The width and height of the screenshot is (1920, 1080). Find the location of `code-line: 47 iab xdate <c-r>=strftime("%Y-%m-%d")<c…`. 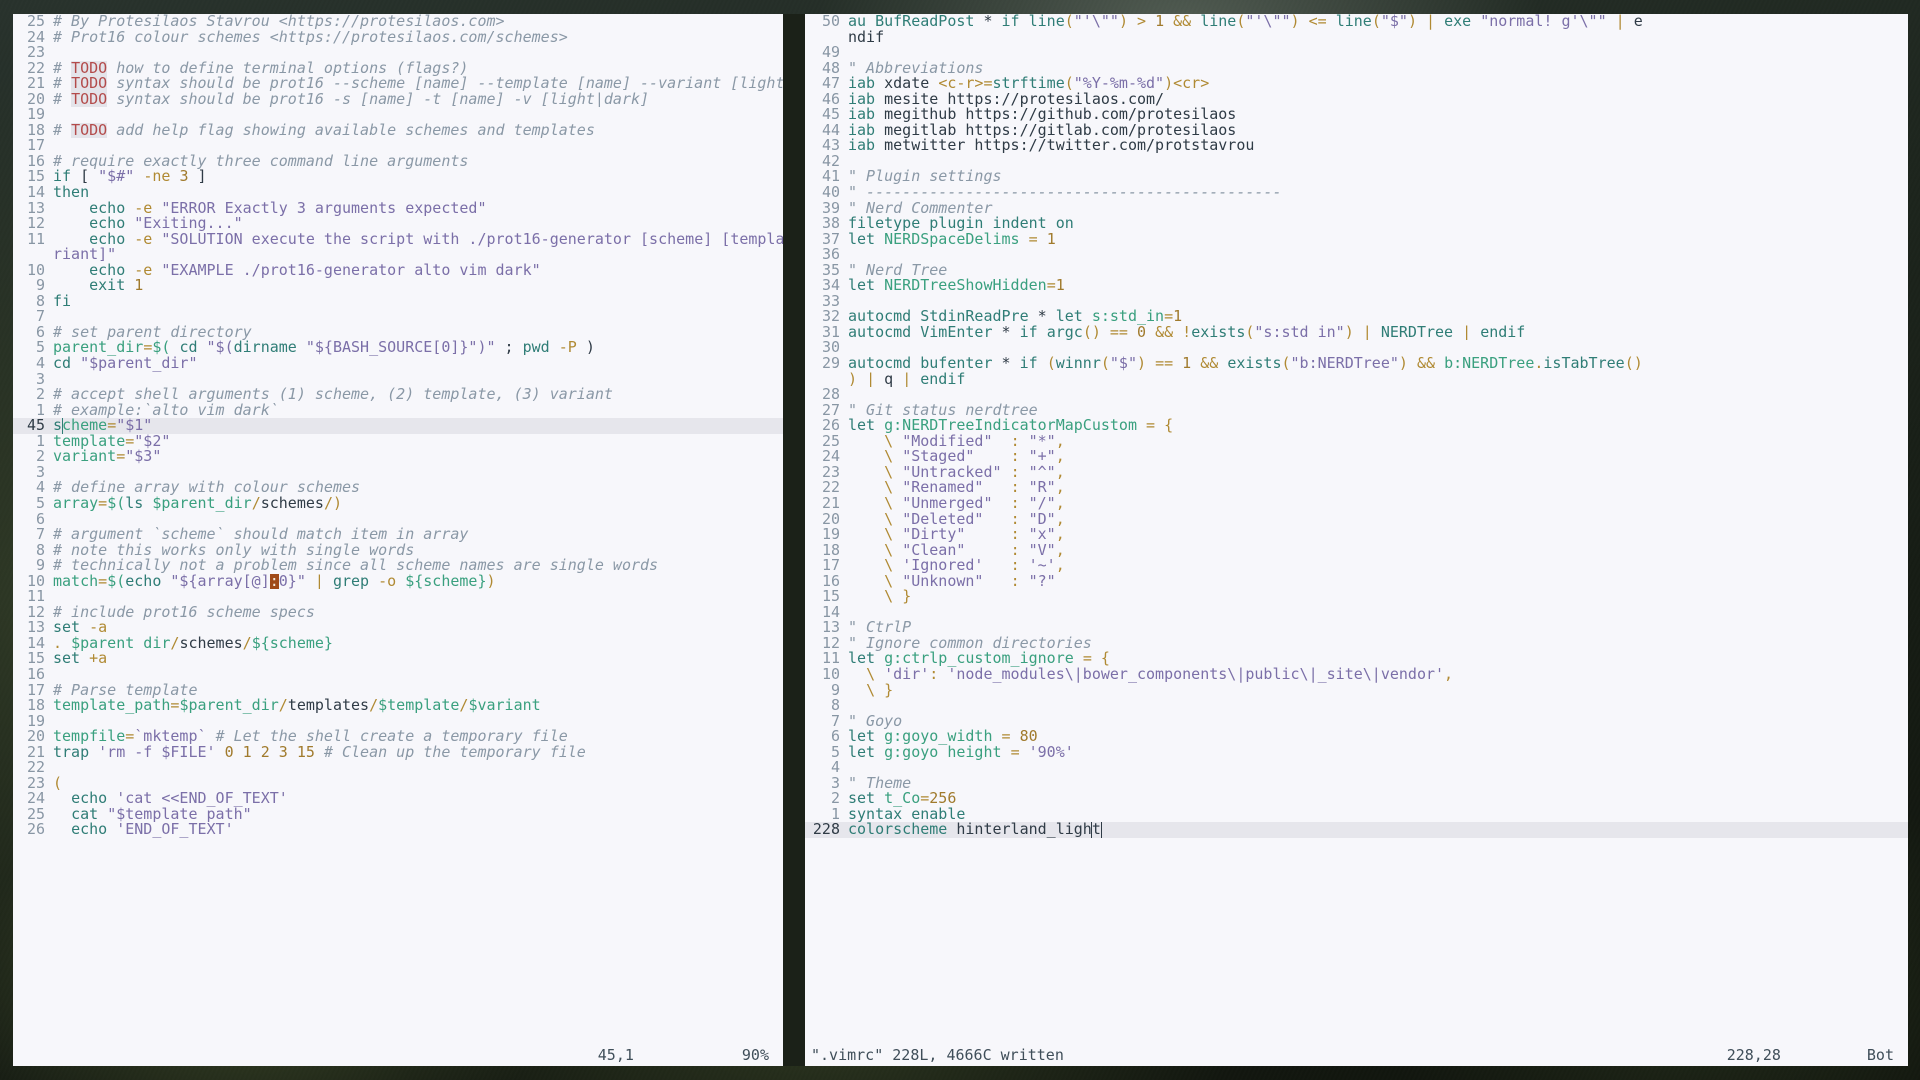

code-line: 47 iab xdate <c-r>=strftime("%Y-%m-%d")<c… is located at coordinates (1356, 84).